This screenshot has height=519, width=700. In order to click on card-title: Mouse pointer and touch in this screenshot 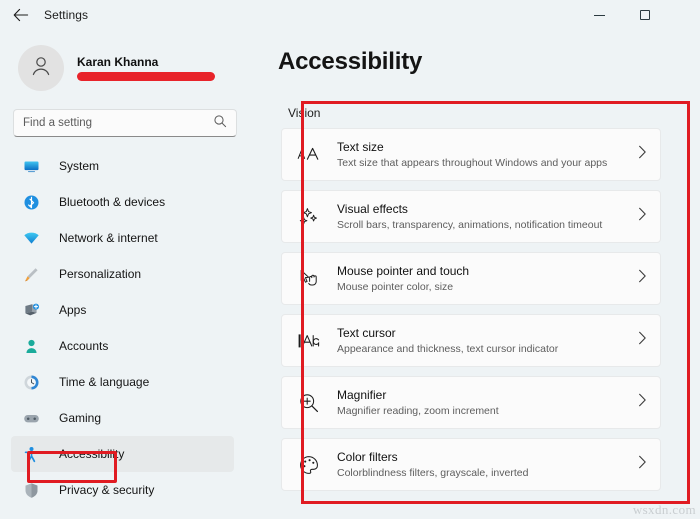, I will do `click(403, 270)`.